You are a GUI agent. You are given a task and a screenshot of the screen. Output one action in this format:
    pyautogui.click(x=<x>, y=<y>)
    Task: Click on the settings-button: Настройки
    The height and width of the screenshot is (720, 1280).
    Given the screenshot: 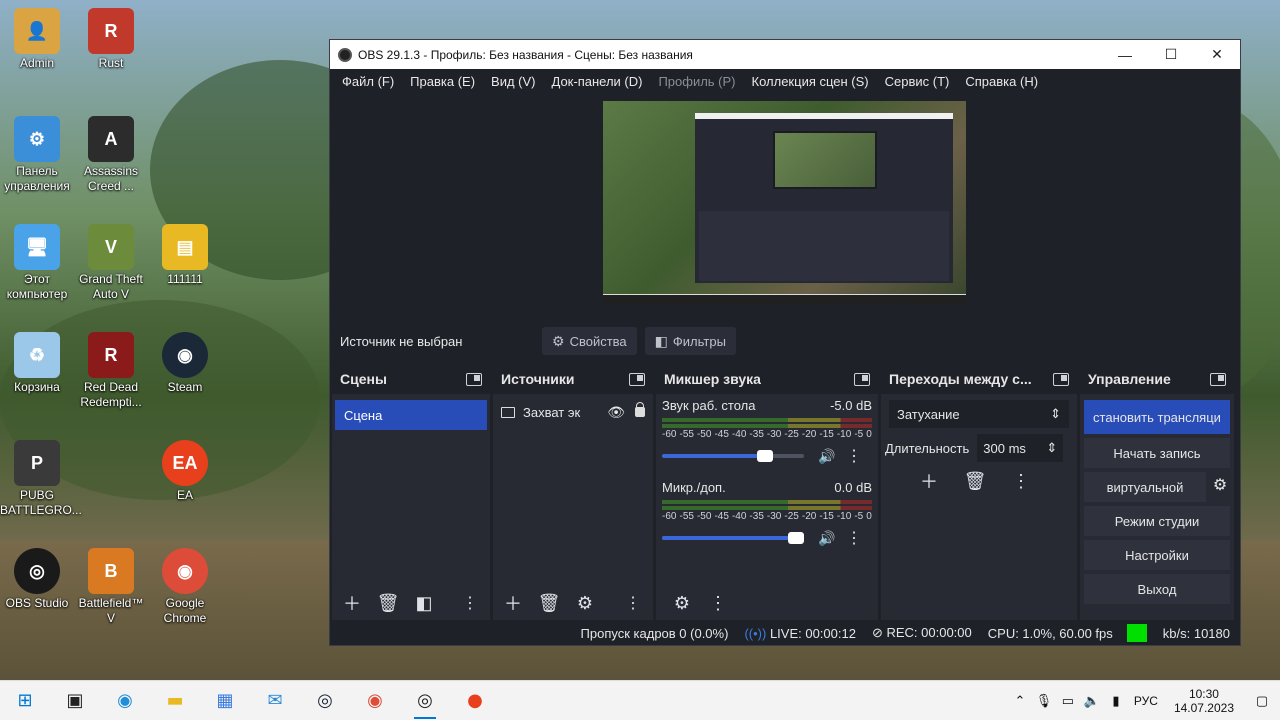 What is the action you would take?
    pyautogui.click(x=1157, y=555)
    